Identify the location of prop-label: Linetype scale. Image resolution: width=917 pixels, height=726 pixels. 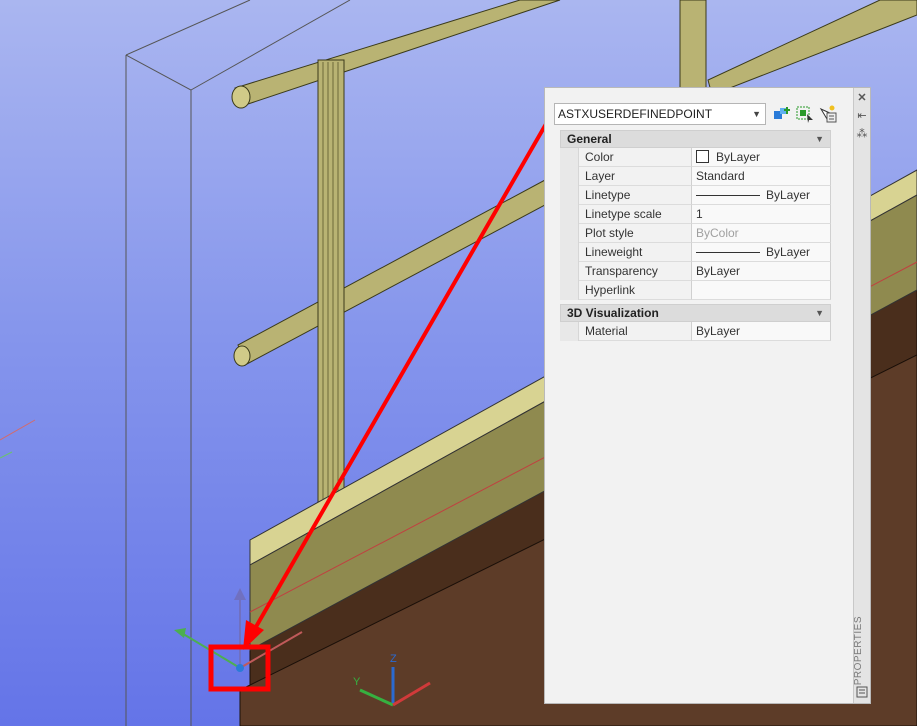
(635, 214).